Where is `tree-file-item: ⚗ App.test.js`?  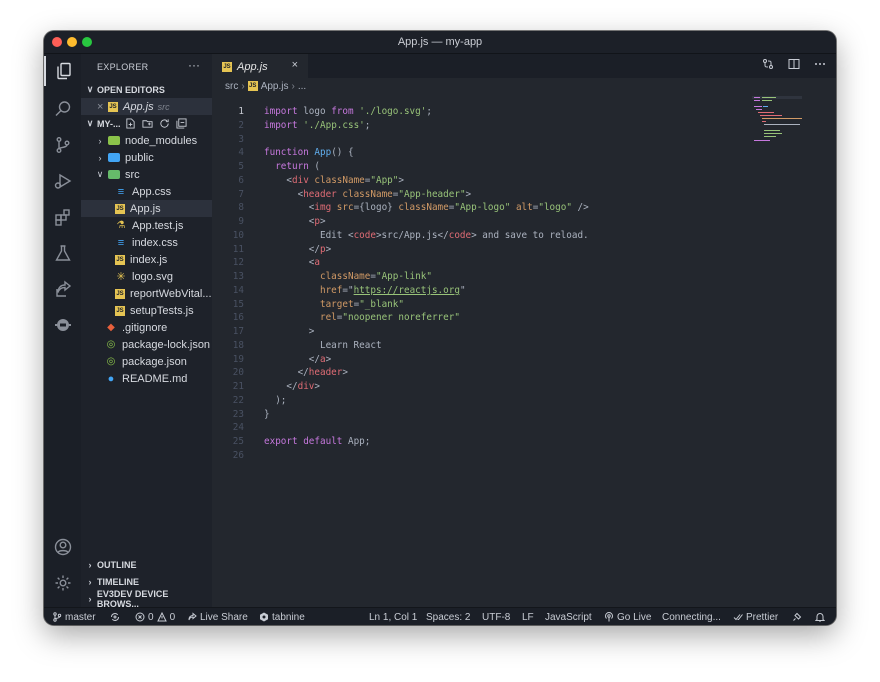 tree-file-item: ⚗ App.test.js is located at coordinates (146, 225).